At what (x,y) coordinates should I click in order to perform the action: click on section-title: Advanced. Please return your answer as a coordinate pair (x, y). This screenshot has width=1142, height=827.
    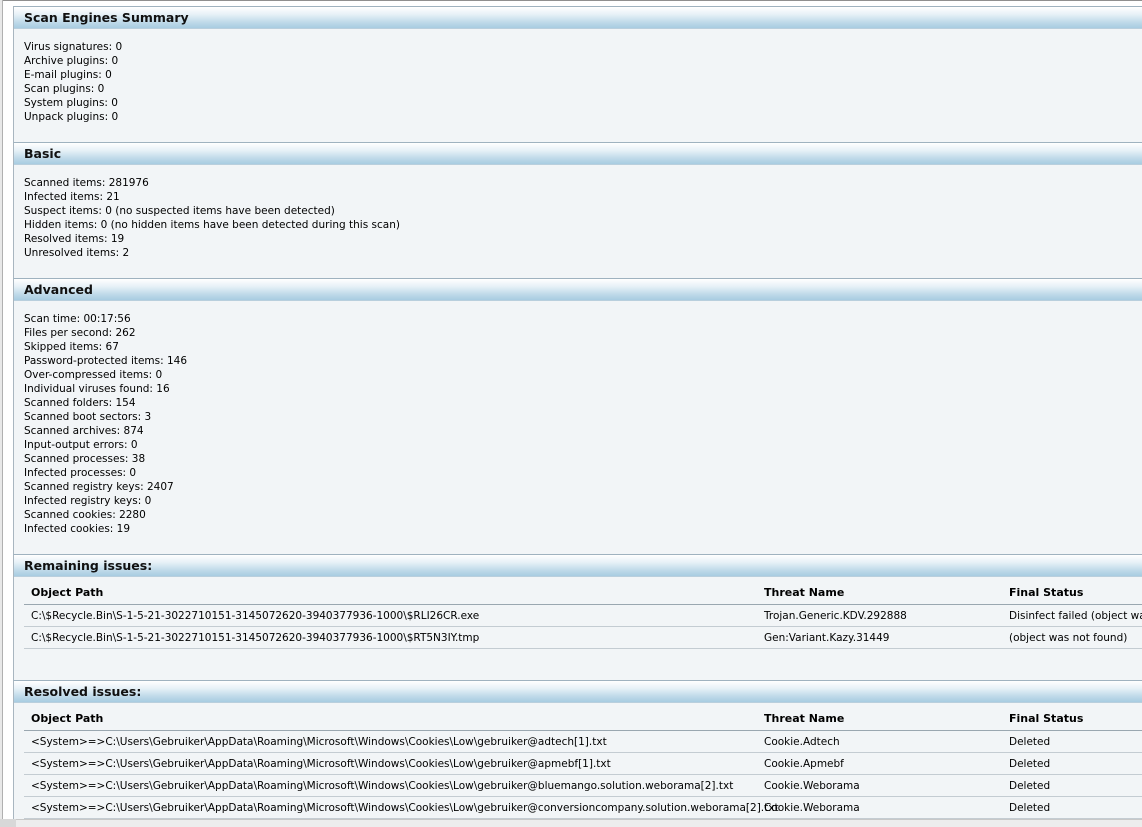
    Looking at the image, I should click on (58, 289).